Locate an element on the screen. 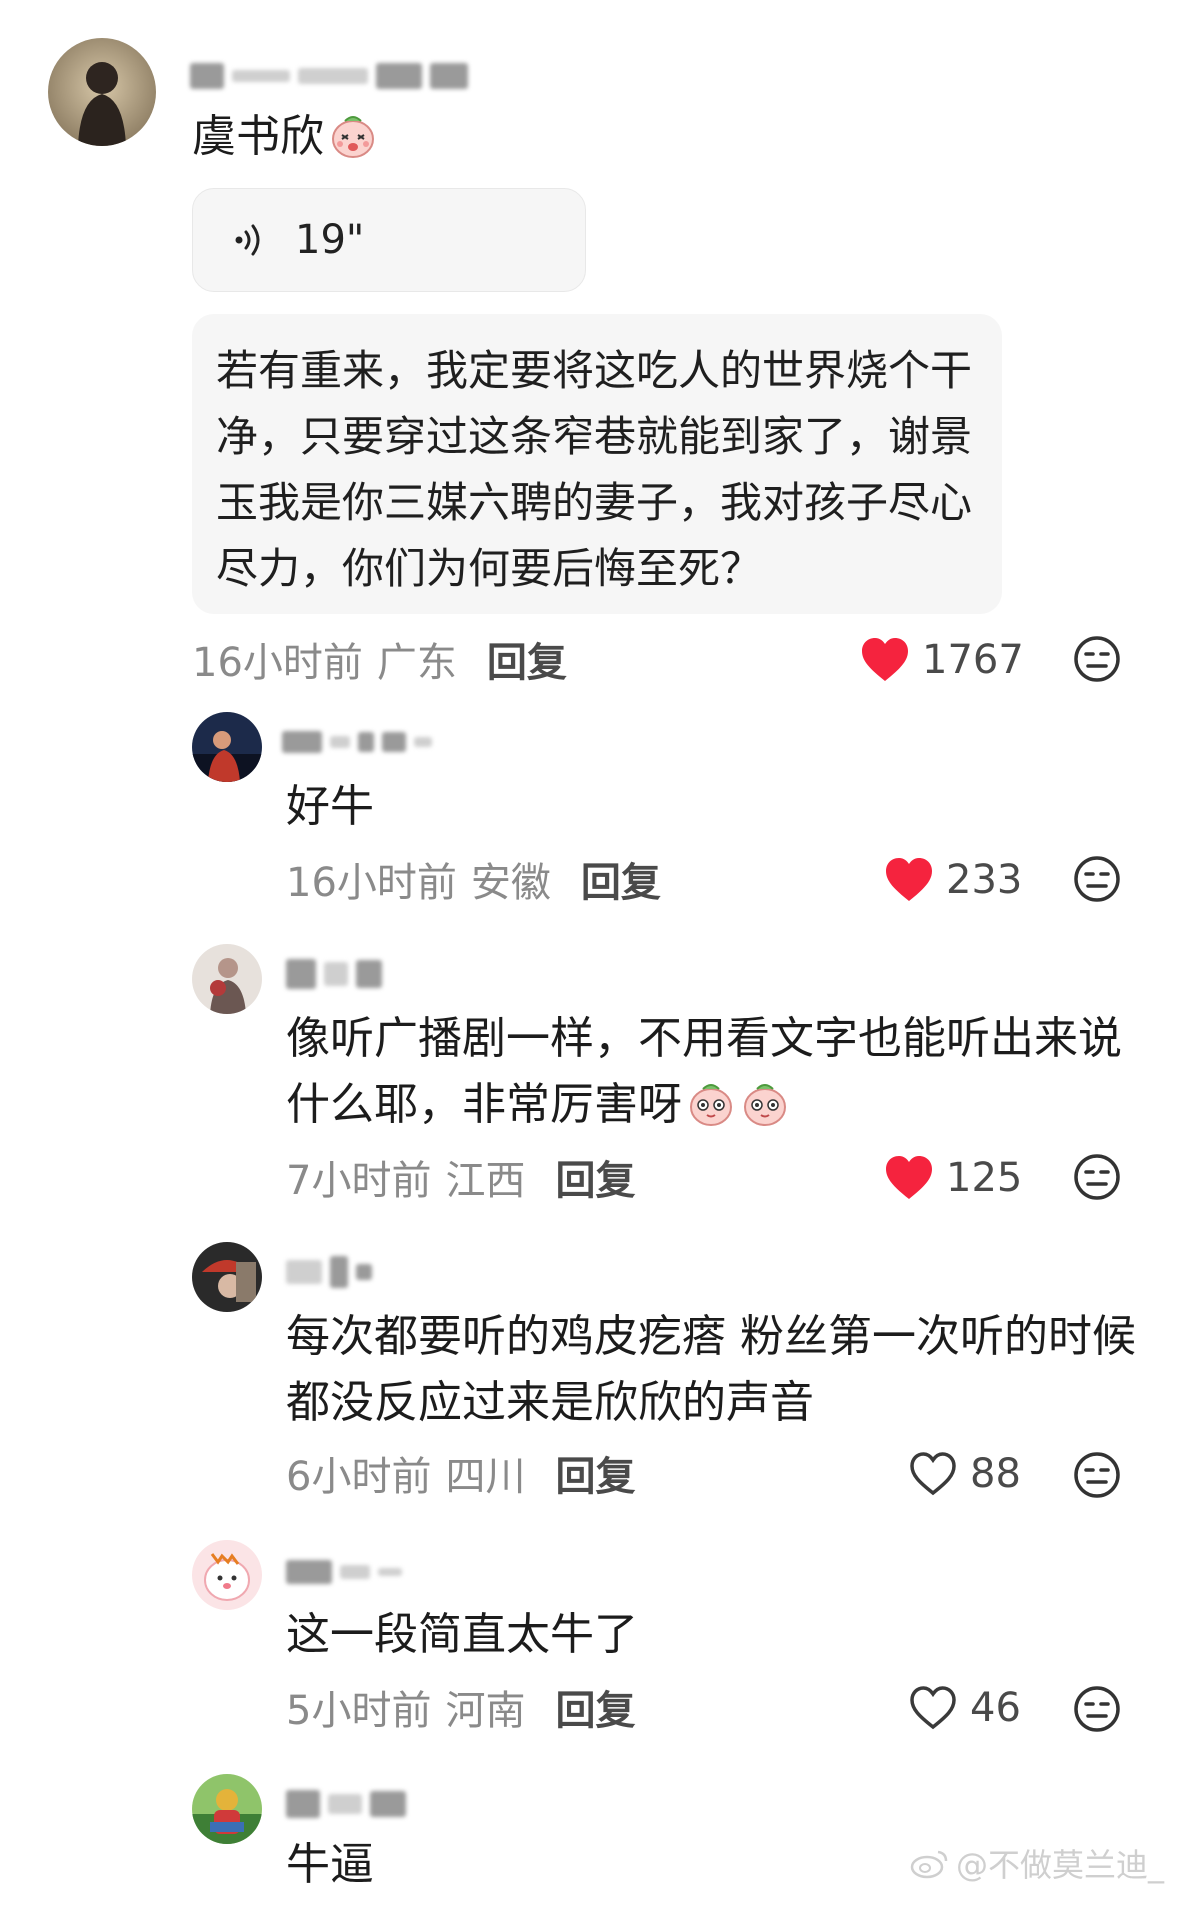 The width and height of the screenshot is (1179, 1905). comment-location: 四川 is located at coordinates (485, 1477).